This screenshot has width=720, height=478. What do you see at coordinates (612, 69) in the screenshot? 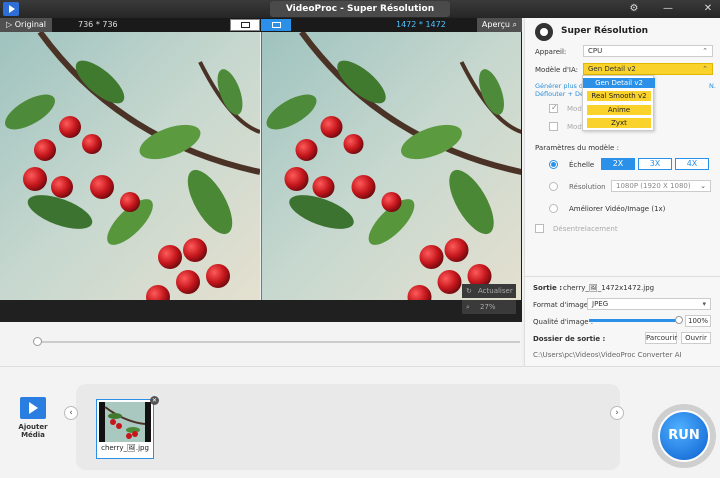
I see `model-value: Gen Detail v2` at bounding box center [612, 69].